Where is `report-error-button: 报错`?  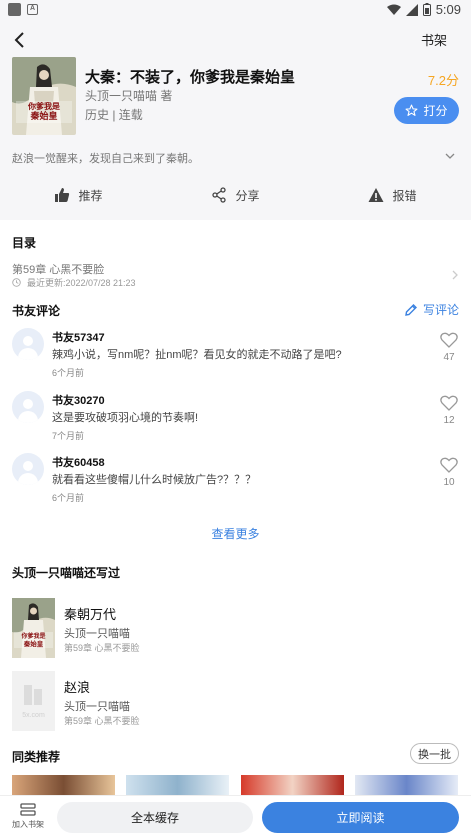
report-error-button: 报错 is located at coordinates (392, 195).